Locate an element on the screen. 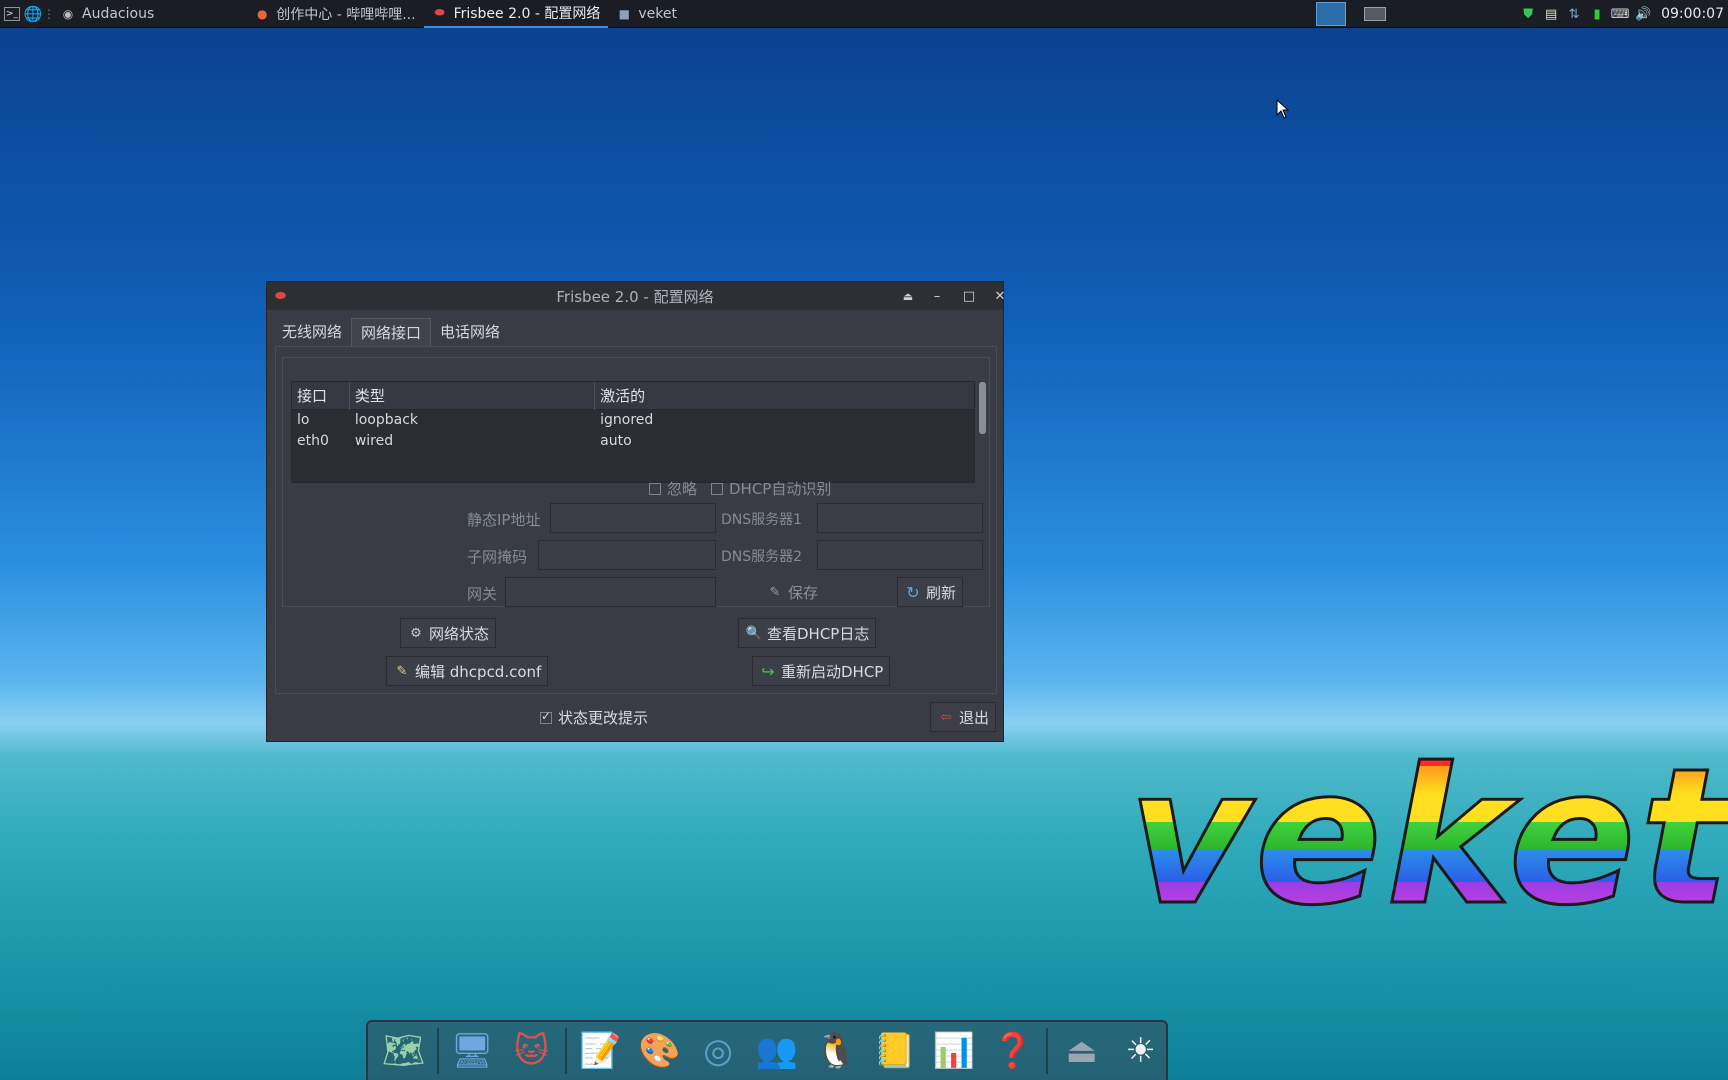 The height and width of the screenshot is (1080, 1728). exit-button: ⇦ 退出 is located at coordinates (963, 717).